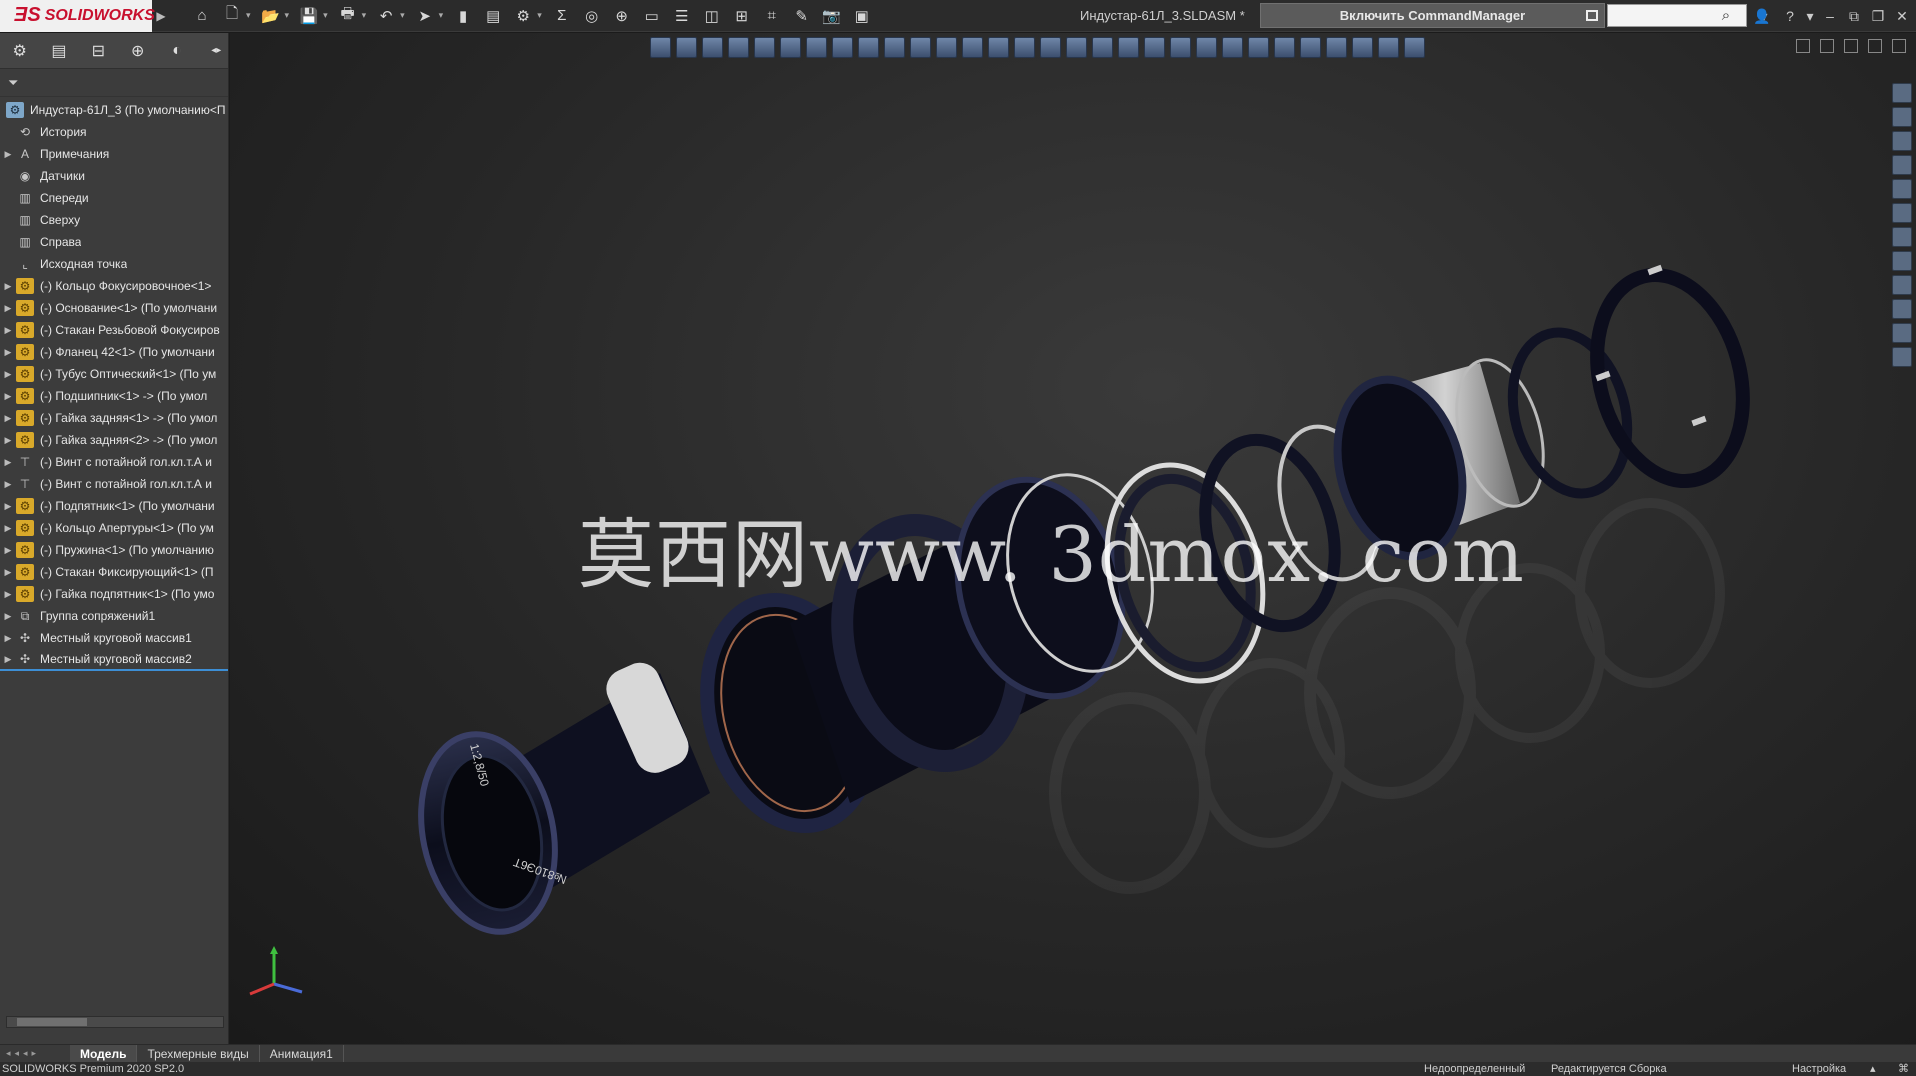 The image size is (1916, 1076). Describe the element at coordinates (114, 308) in the screenshot. I see `tree-item: ▶ ⚙ (-) Основание<1> (По умолчани` at that location.